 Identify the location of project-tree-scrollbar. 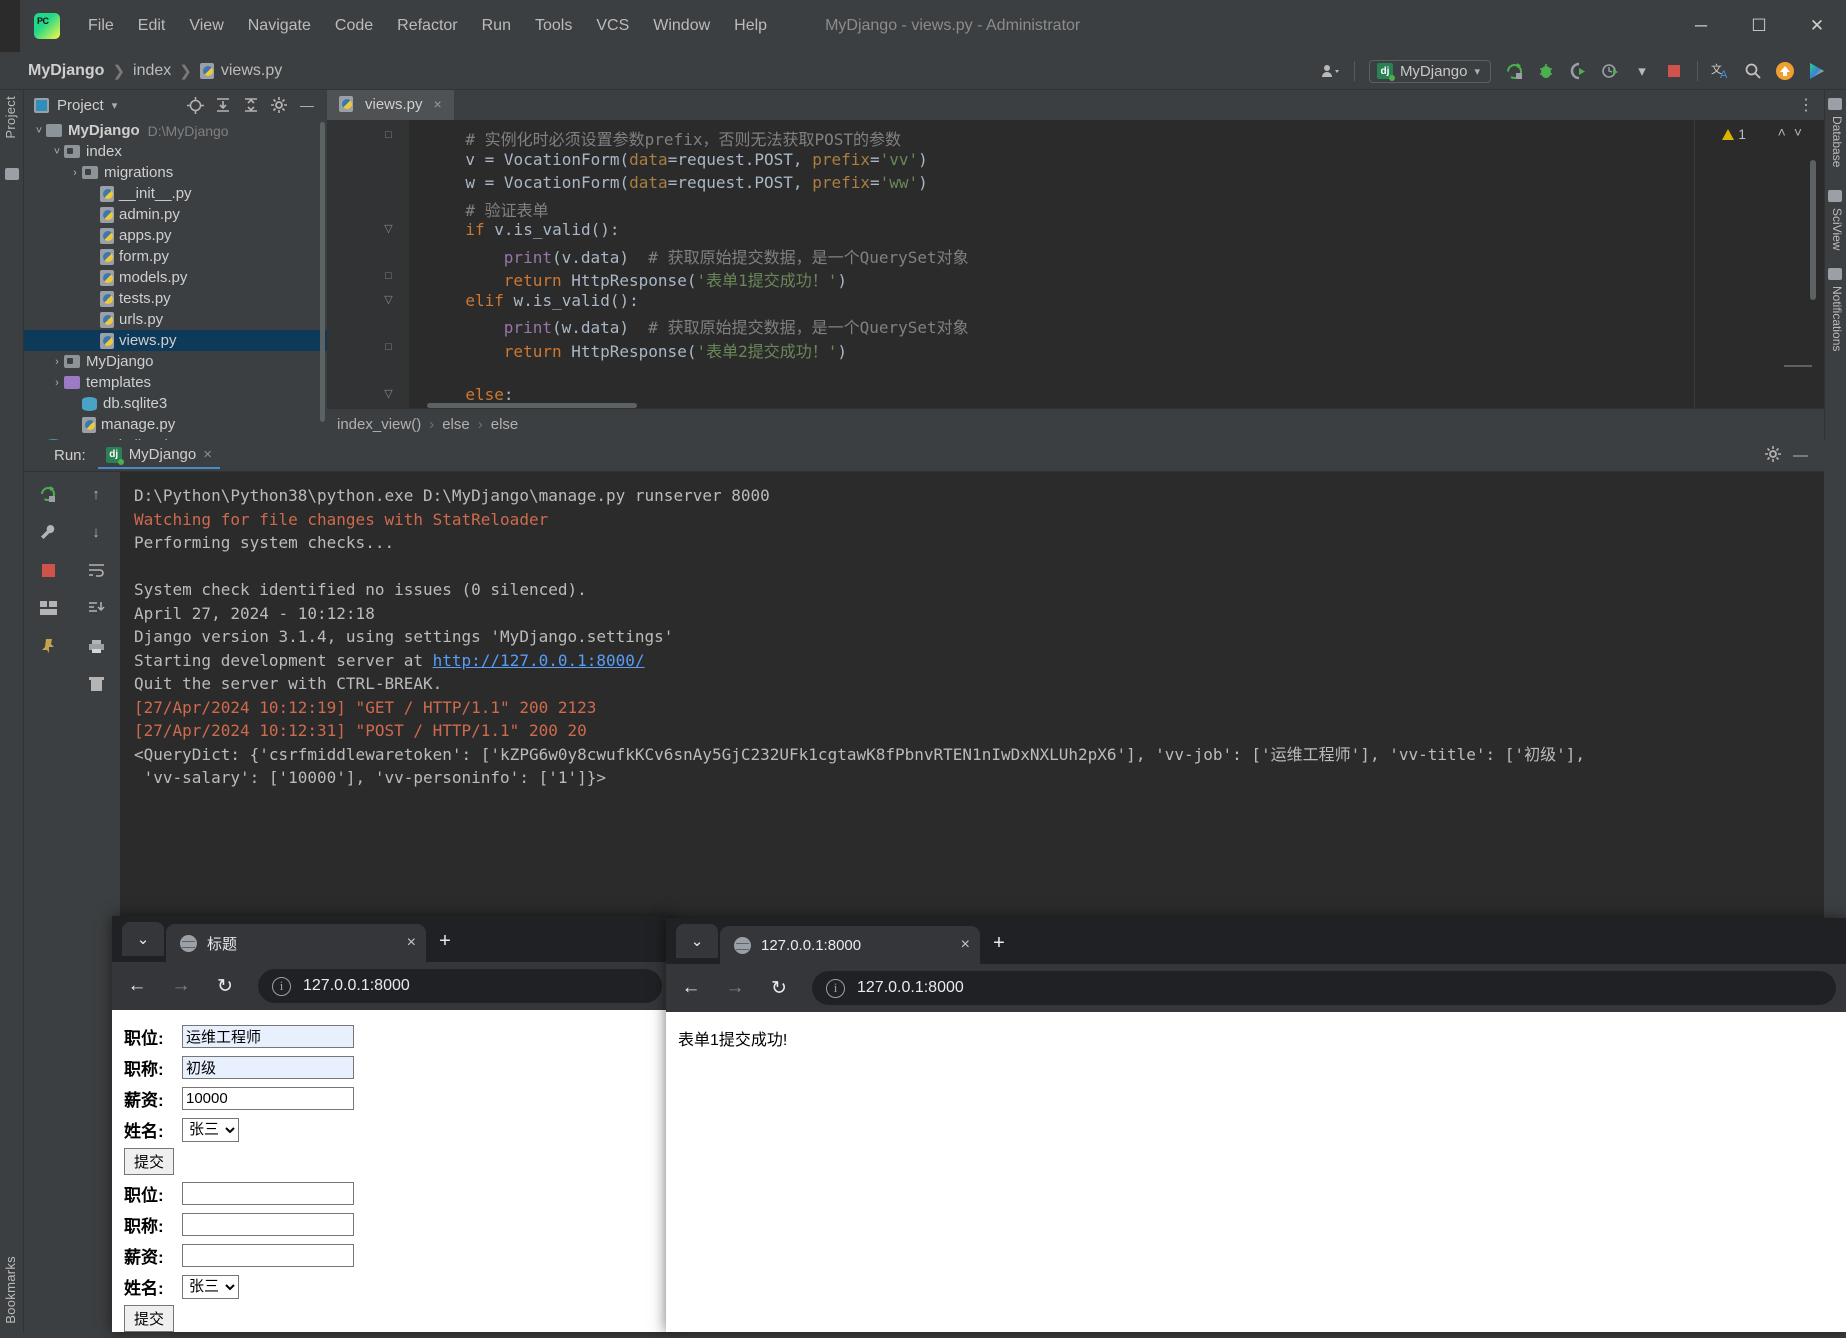
(322, 272).